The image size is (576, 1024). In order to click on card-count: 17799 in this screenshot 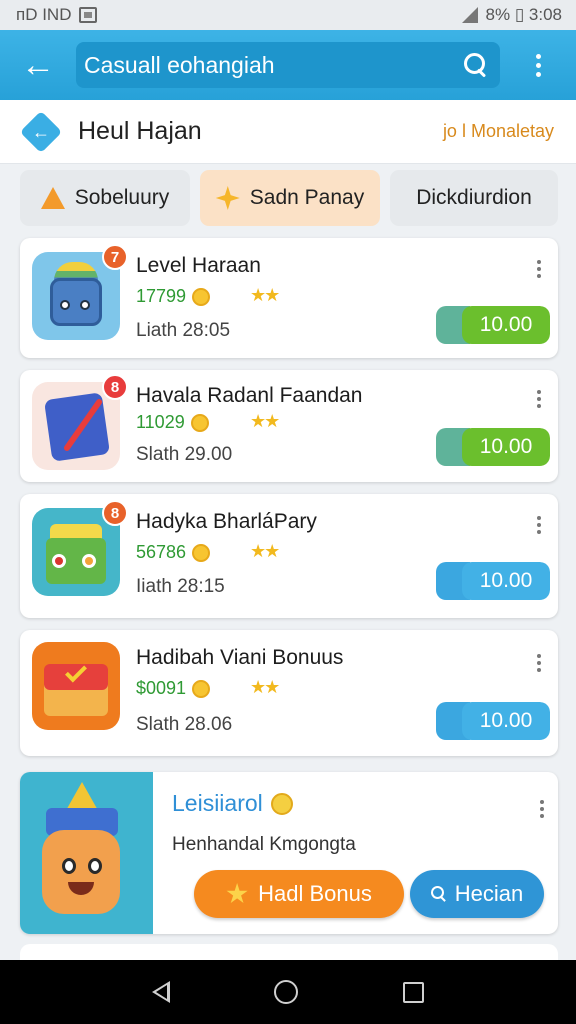, I will do `click(173, 296)`.